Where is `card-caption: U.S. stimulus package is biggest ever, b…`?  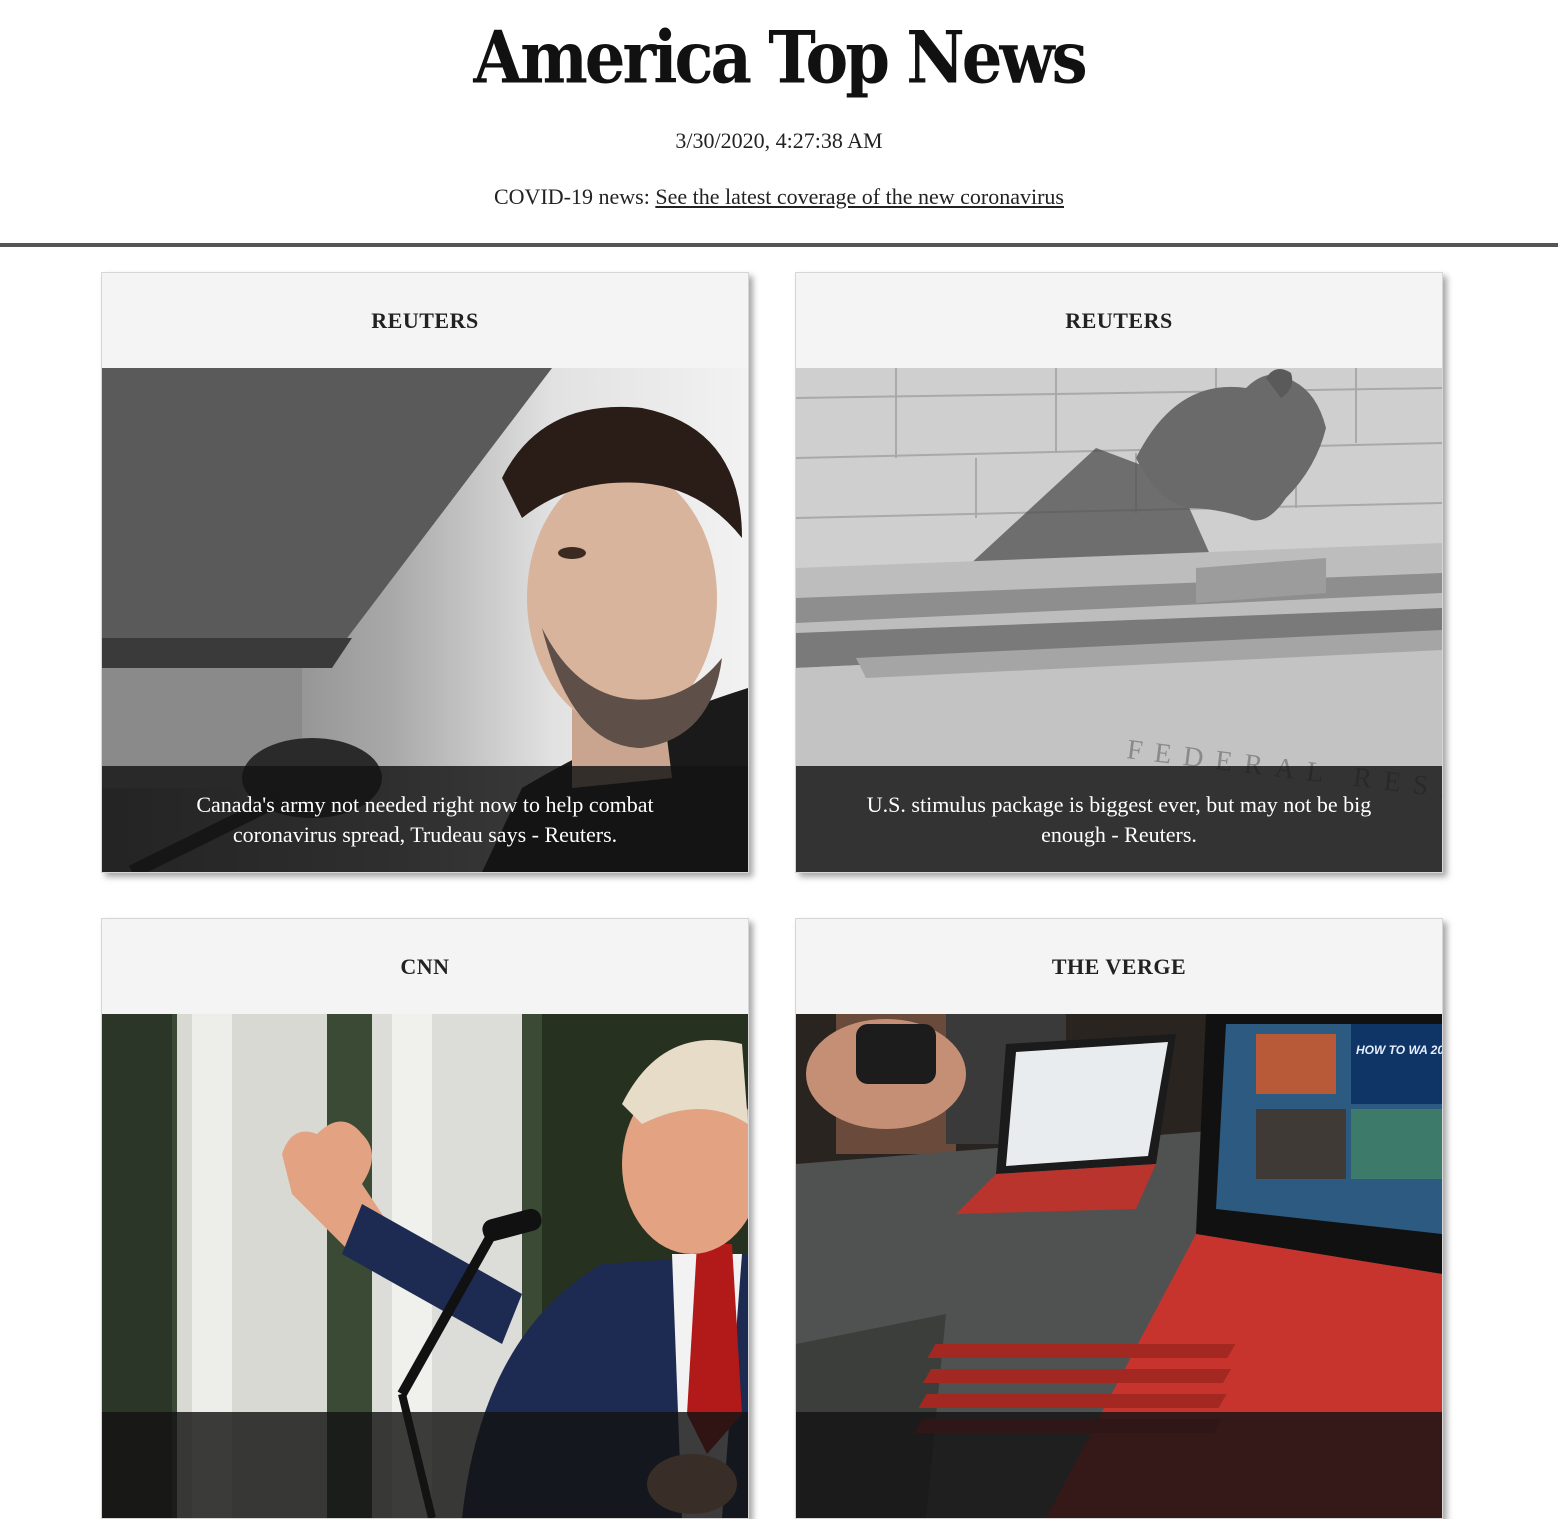 card-caption: U.S. stimulus package is biggest ever, b… is located at coordinates (1119, 819).